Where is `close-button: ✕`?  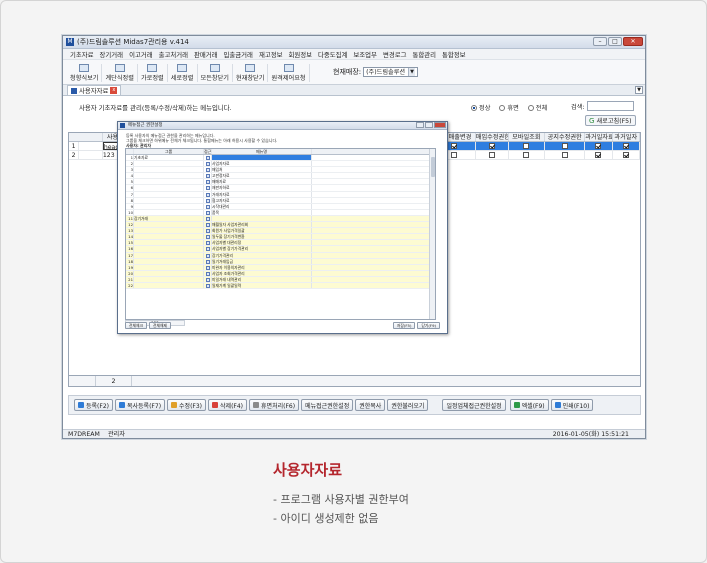
close-button: ✕ is located at coordinates (633, 41).